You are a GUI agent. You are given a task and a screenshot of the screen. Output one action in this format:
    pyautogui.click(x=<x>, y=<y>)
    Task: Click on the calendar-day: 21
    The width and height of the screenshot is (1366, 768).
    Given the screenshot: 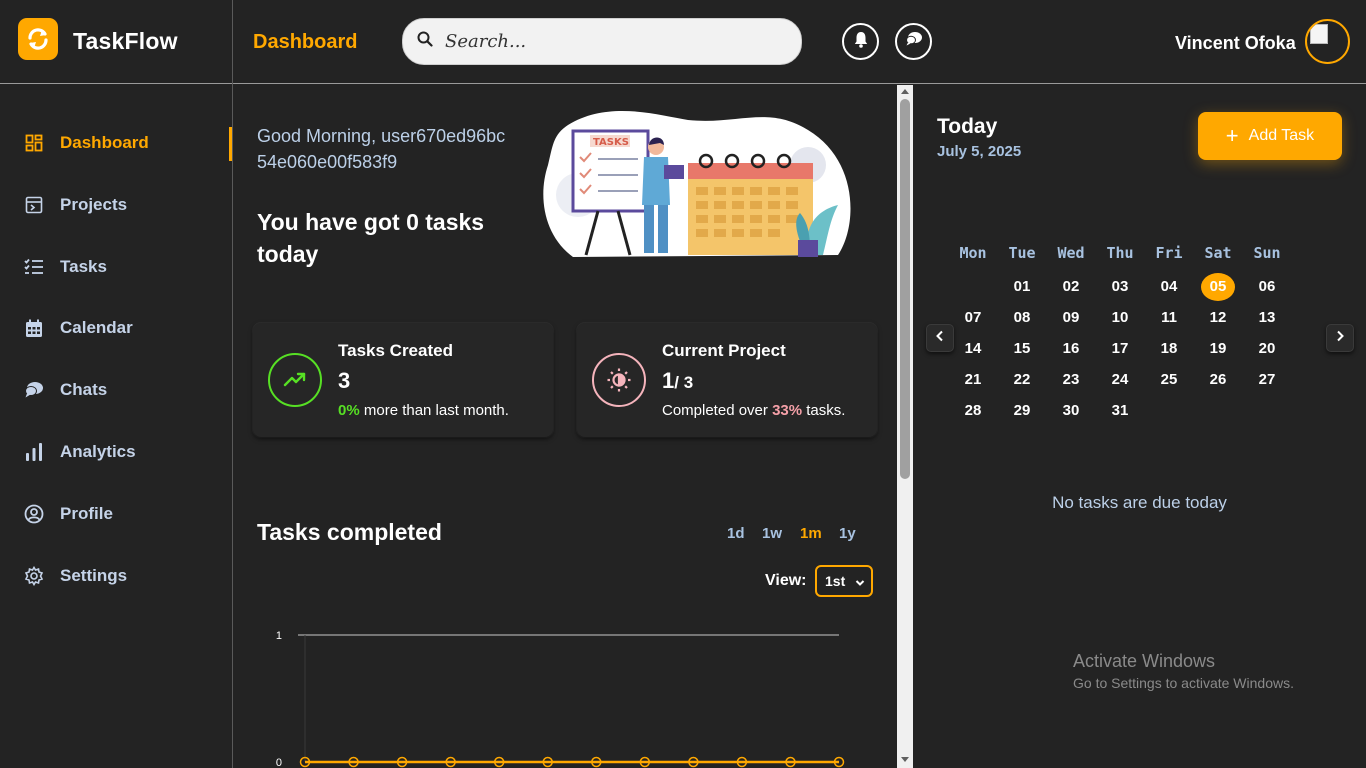 What is the action you would take?
    pyautogui.click(x=973, y=380)
    